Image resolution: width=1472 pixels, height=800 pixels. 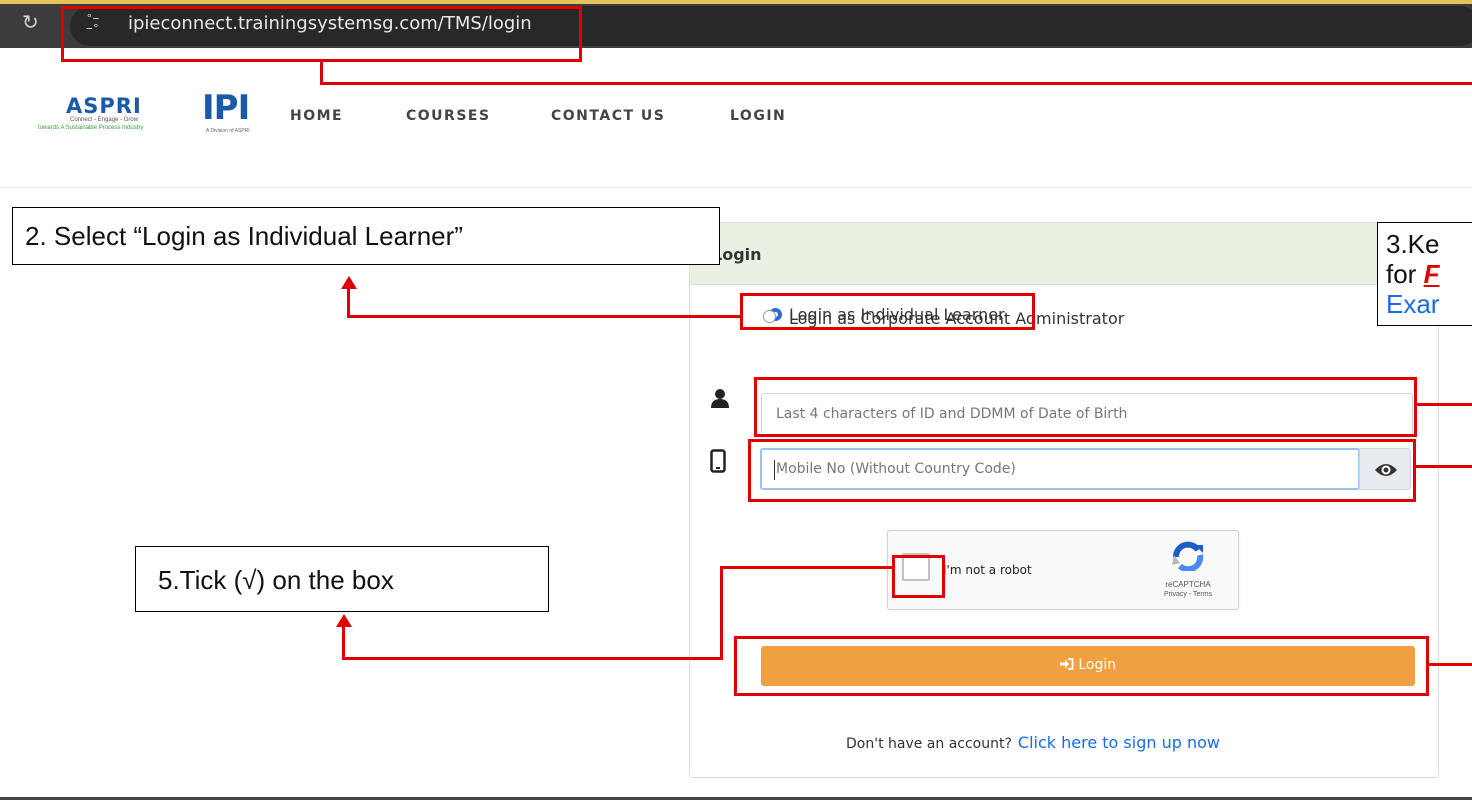 I want to click on annotation-step-3: 3.Ke for F Exar, so click(x=1424, y=274).